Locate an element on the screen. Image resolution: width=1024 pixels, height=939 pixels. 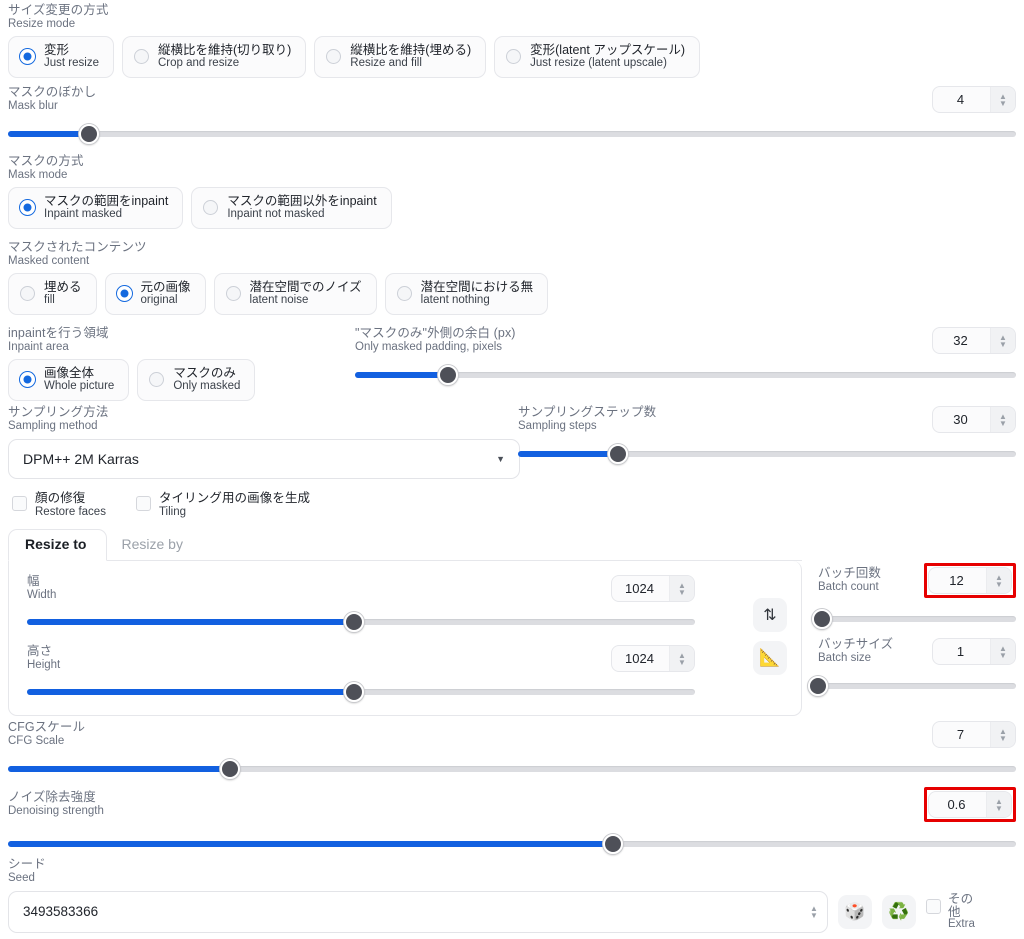
mask-blur-label: マスクのぼかし Mask blur is located at coordinates (52, 98).